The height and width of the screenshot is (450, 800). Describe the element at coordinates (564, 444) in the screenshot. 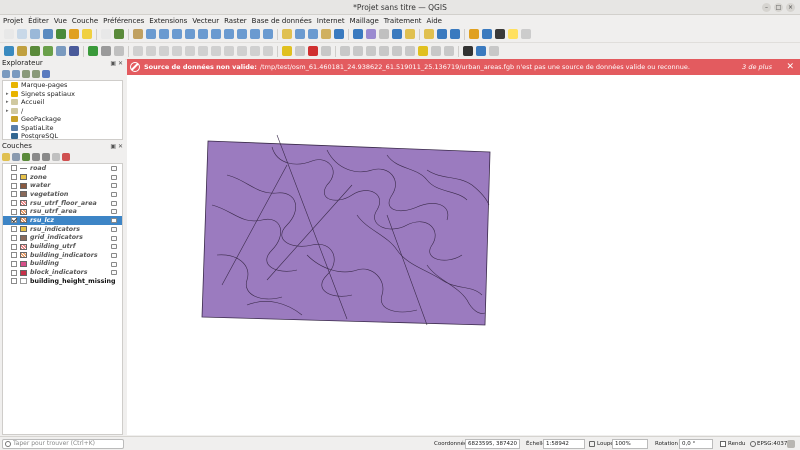

I see `scale-field: 1:58942` at that location.